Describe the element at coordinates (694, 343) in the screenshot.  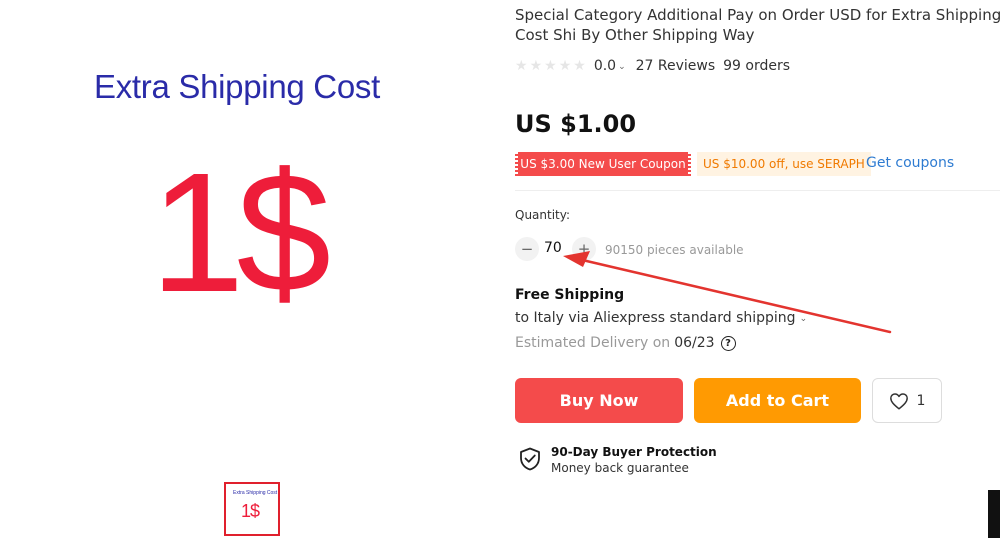
I see `delivery-date: 06/23` at that location.